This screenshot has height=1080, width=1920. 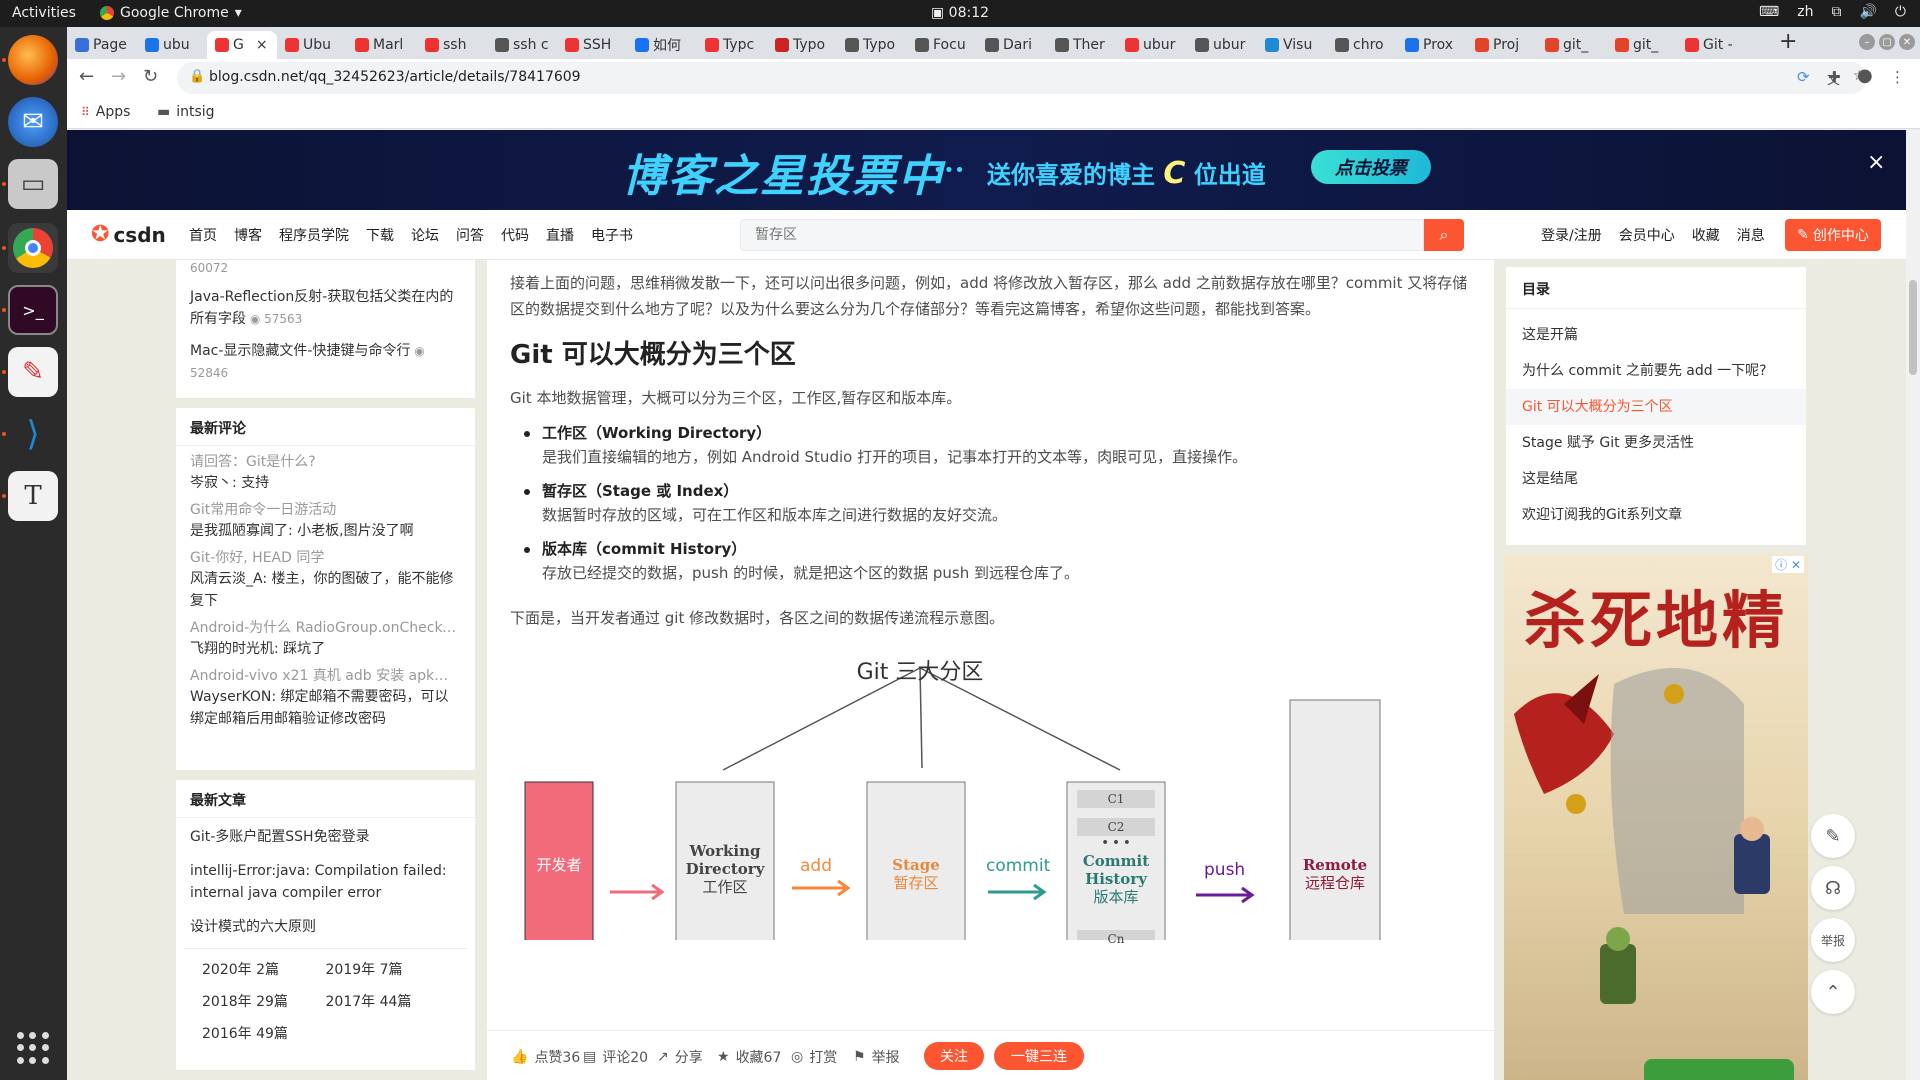 I want to click on edit-float-icon: ✎, so click(x=1833, y=836).